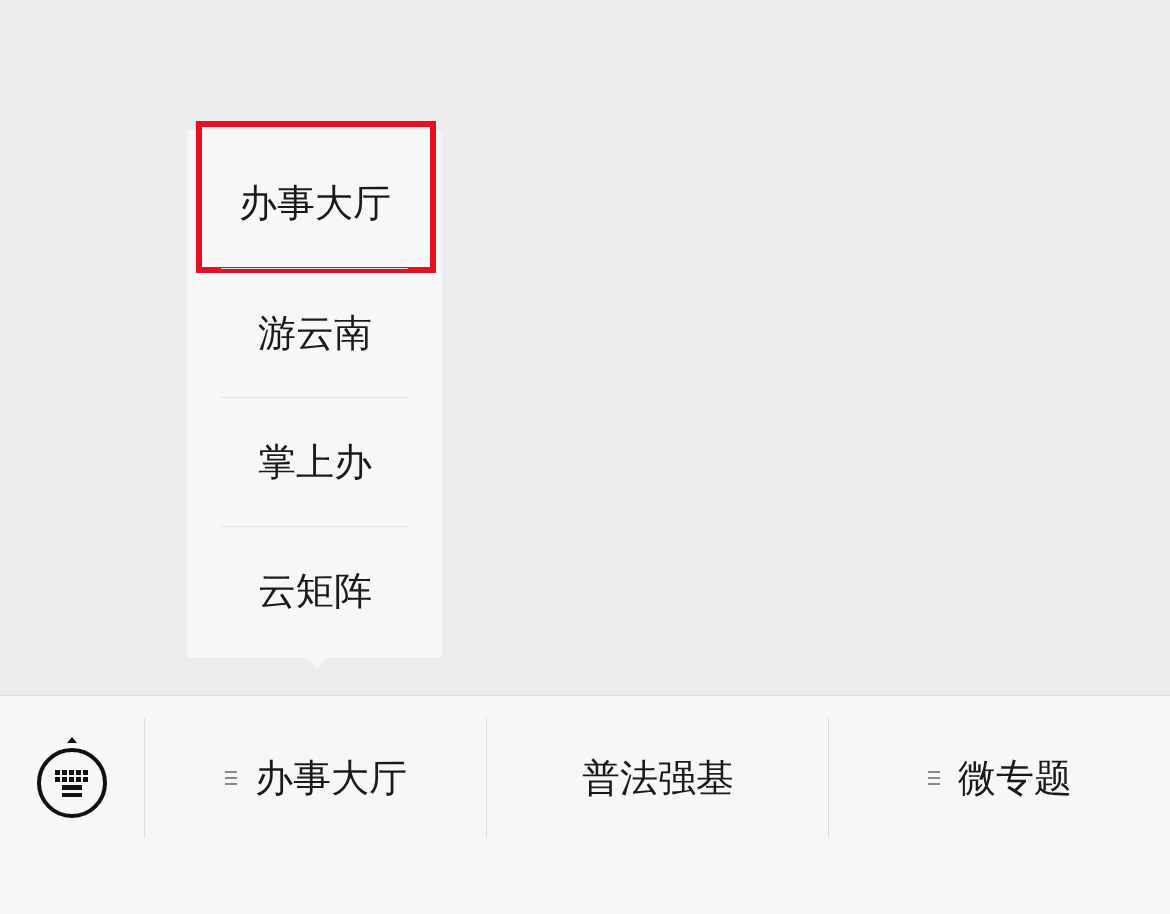  I want to click on menu-item: 云矩阵, so click(314, 591).